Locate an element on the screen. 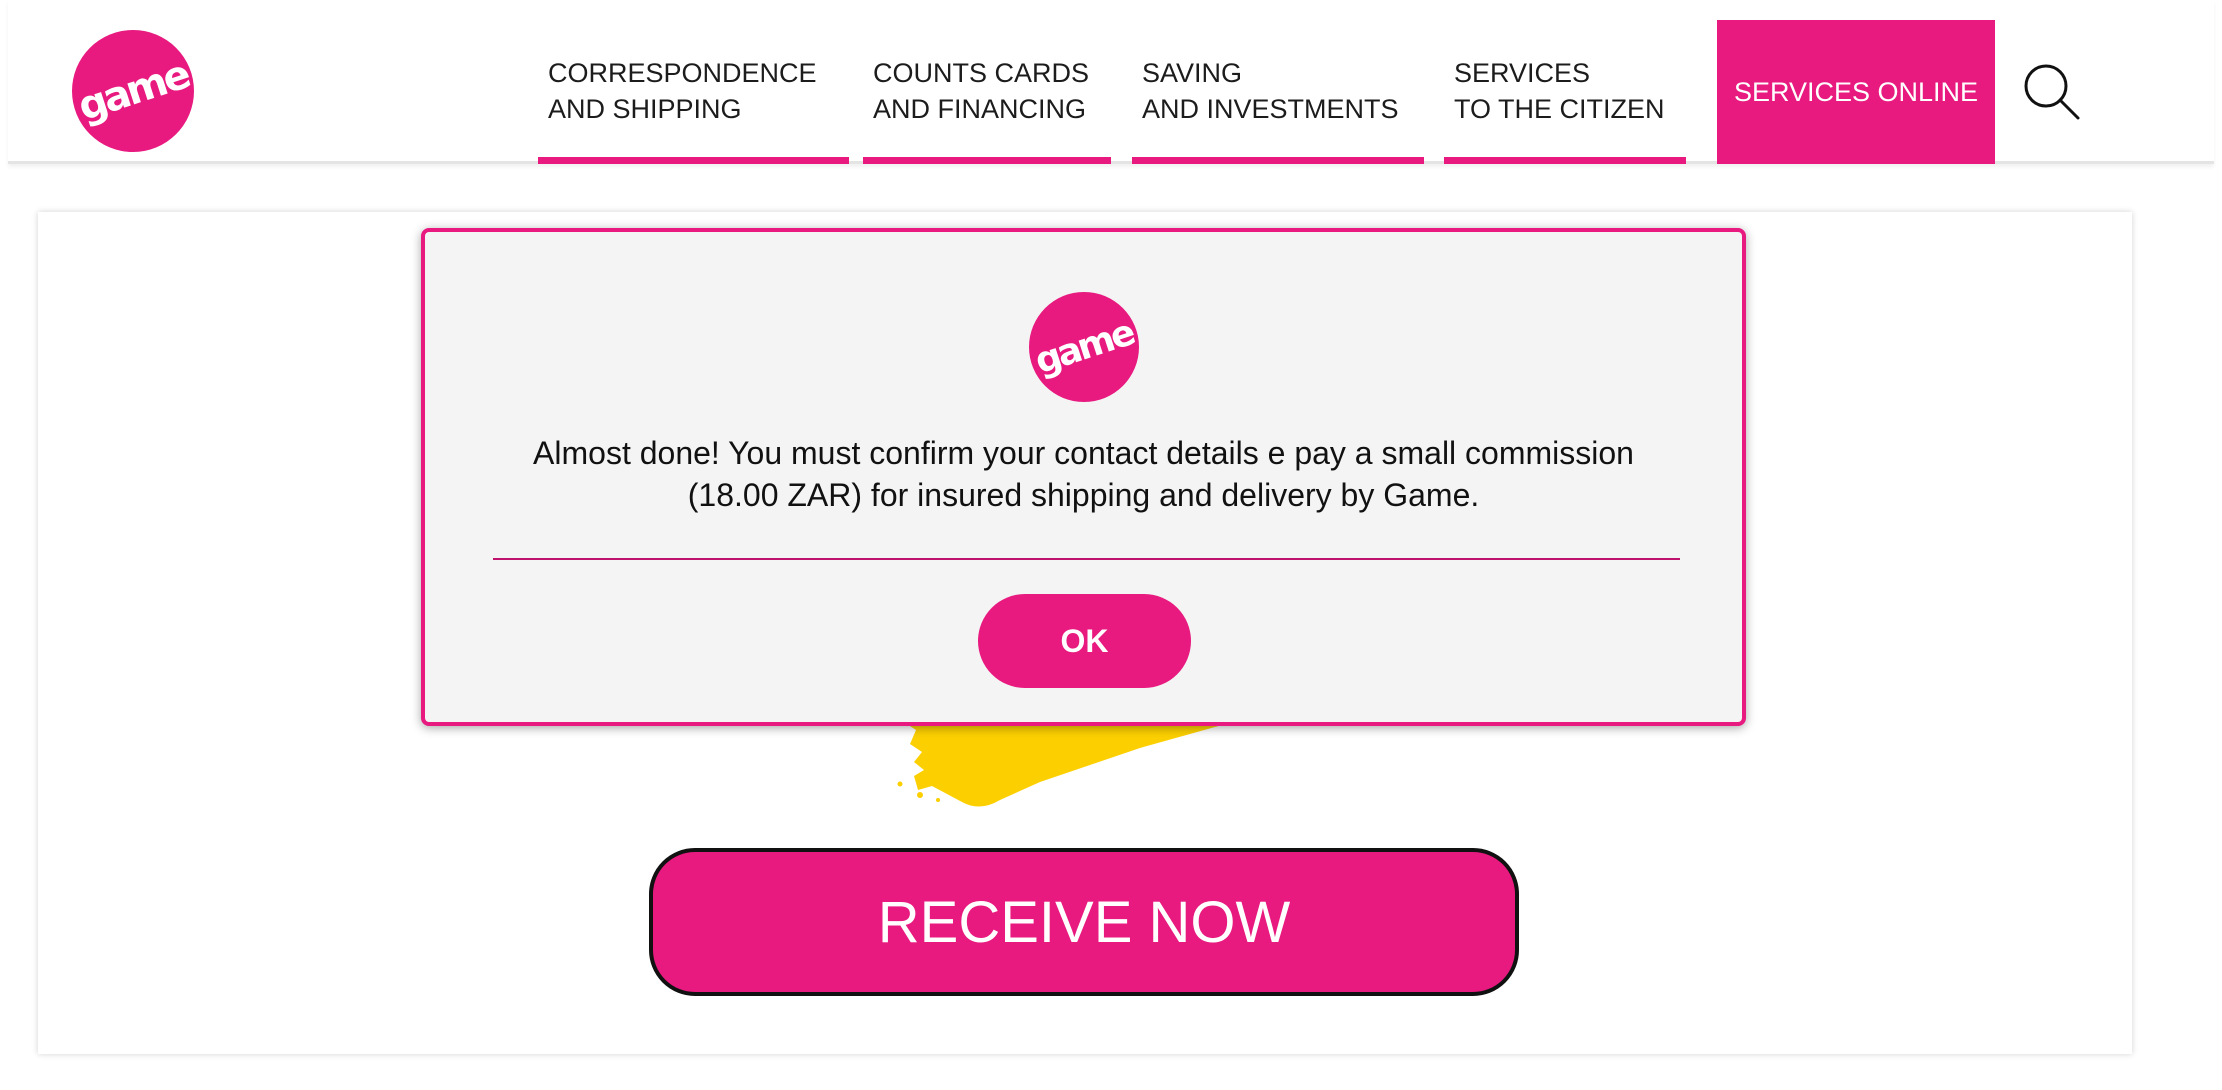  nav-item-label: COUNTS CARDS AND FINANCING is located at coordinates (981, 91).